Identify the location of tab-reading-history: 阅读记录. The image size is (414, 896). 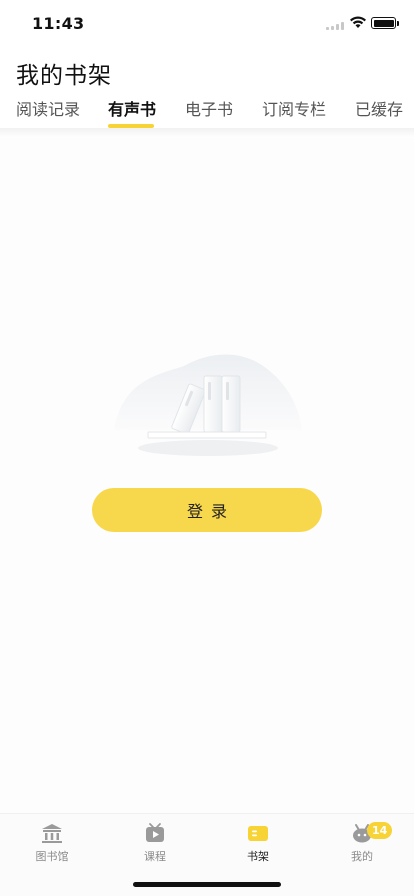
(48, 108).